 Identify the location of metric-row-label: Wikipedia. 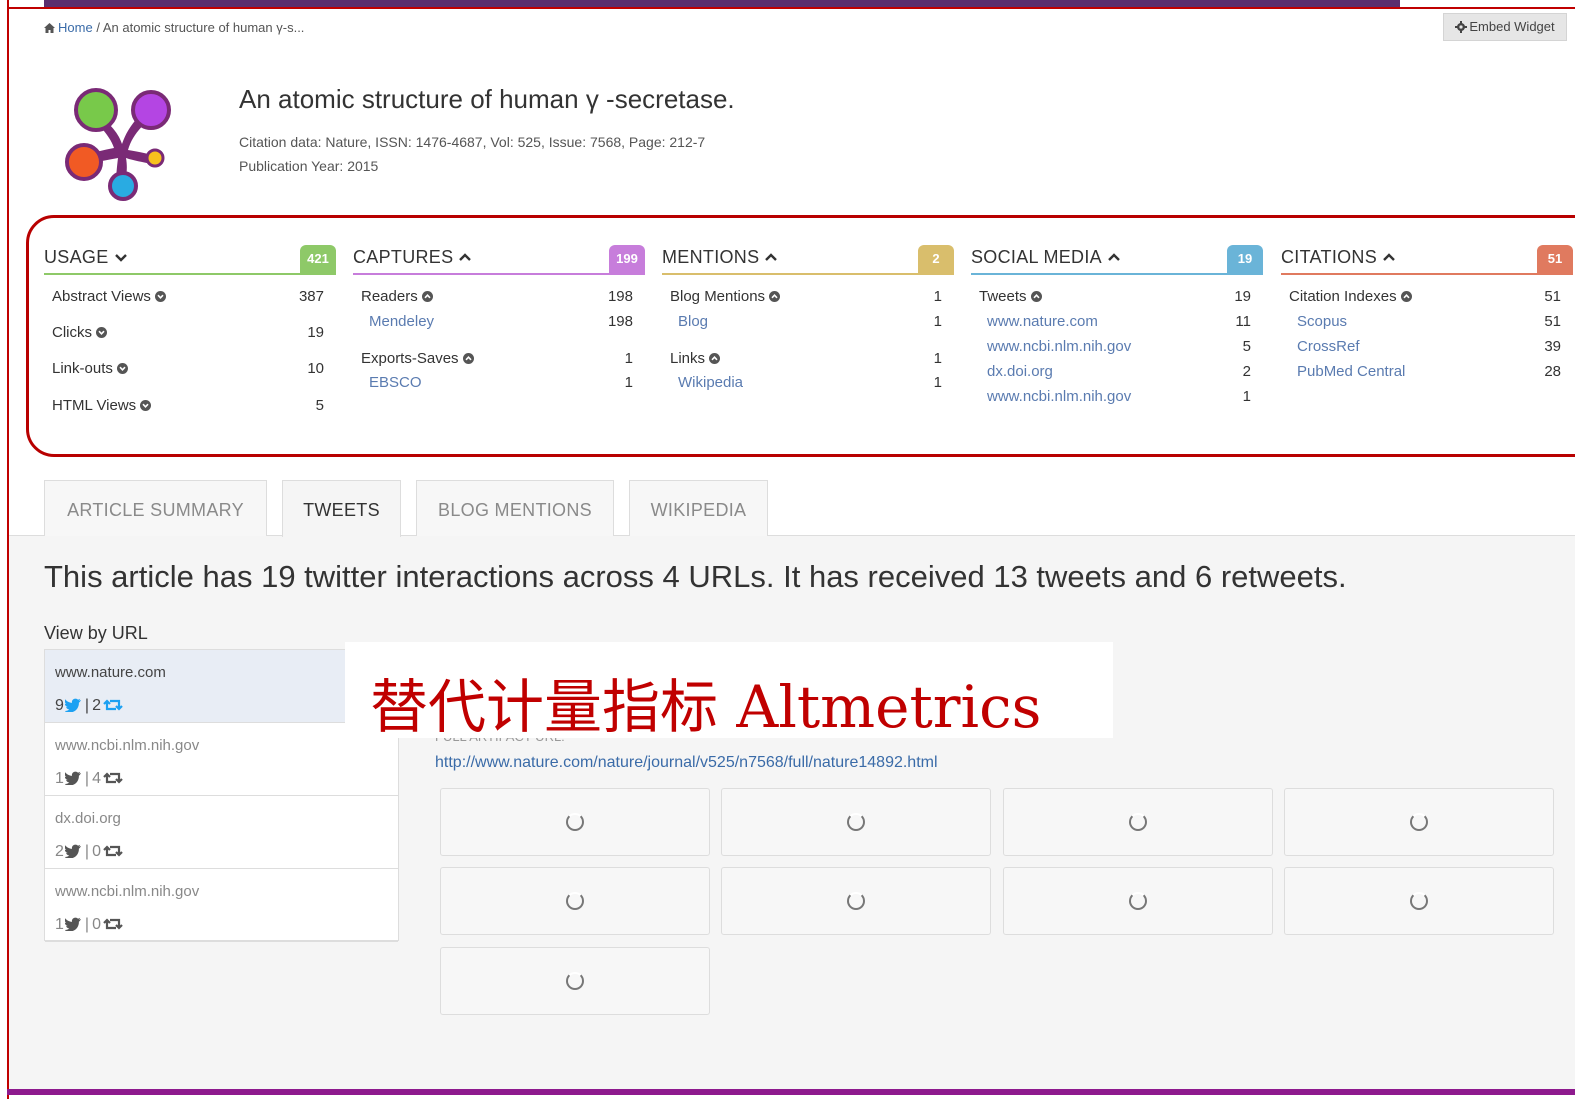
(710, 383).